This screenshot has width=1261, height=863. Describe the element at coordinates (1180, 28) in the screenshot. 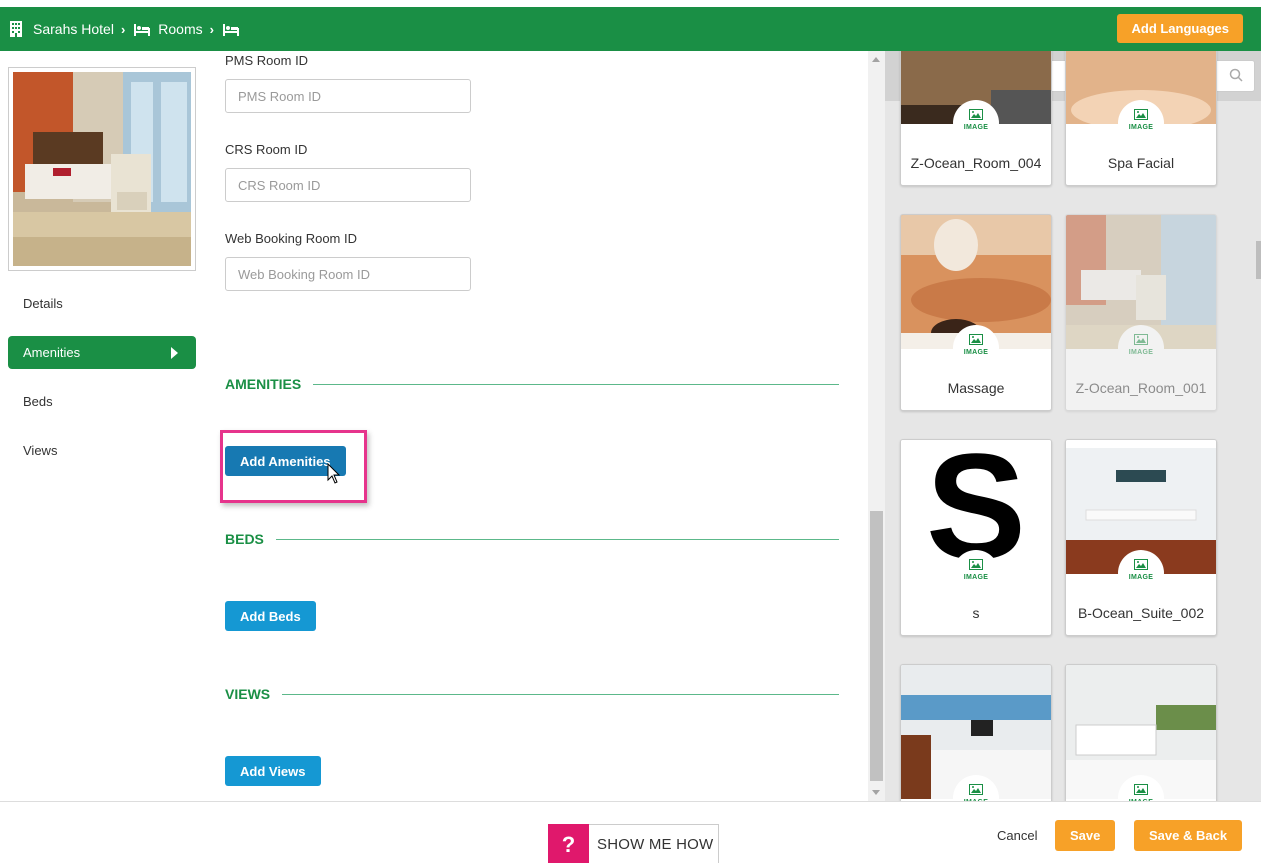

I see `add-languages-button: Add Languages` at that location.